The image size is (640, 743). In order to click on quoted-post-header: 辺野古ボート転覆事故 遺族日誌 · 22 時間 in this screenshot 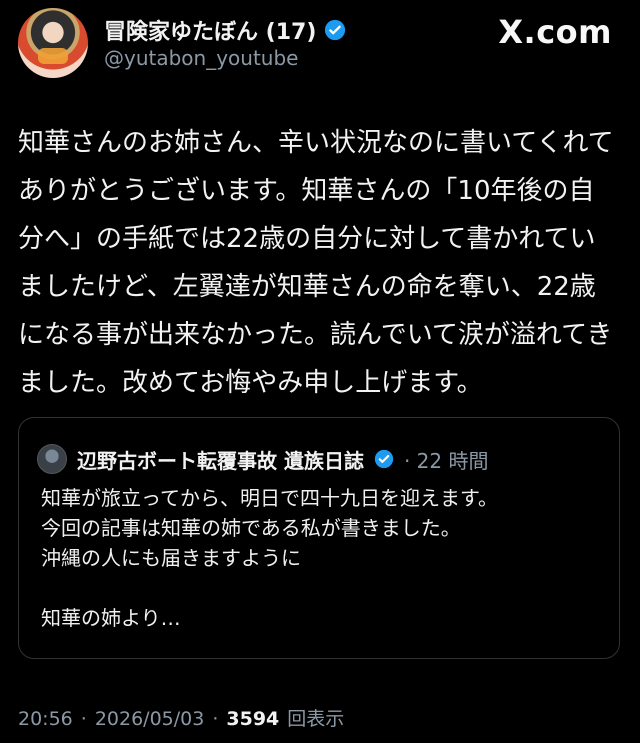, I will do `click(263, 459)`.